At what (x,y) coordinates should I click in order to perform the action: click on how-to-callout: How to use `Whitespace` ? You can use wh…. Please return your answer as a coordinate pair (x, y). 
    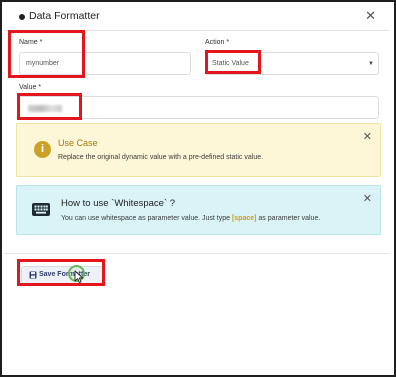
    Looking at the image, I should click on (198, 210).